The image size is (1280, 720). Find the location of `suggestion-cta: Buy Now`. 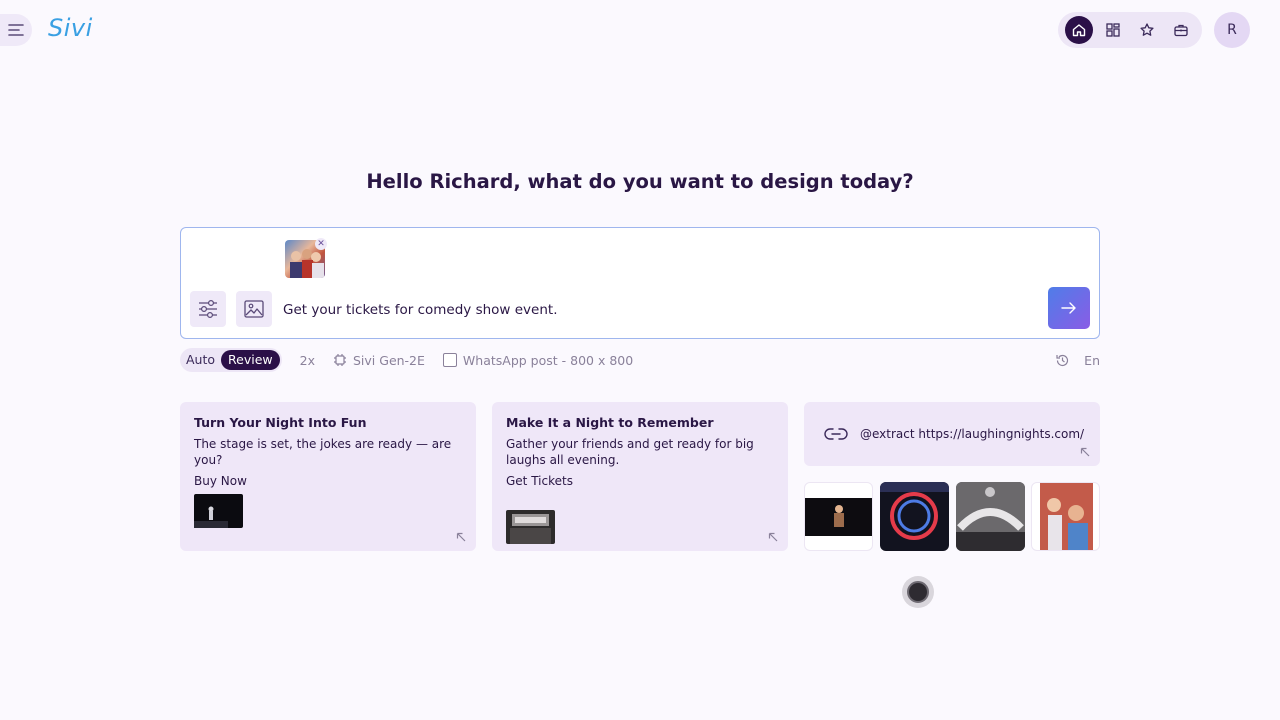

suggestion-cta: Buy Now is located at coordinates (220, 481).